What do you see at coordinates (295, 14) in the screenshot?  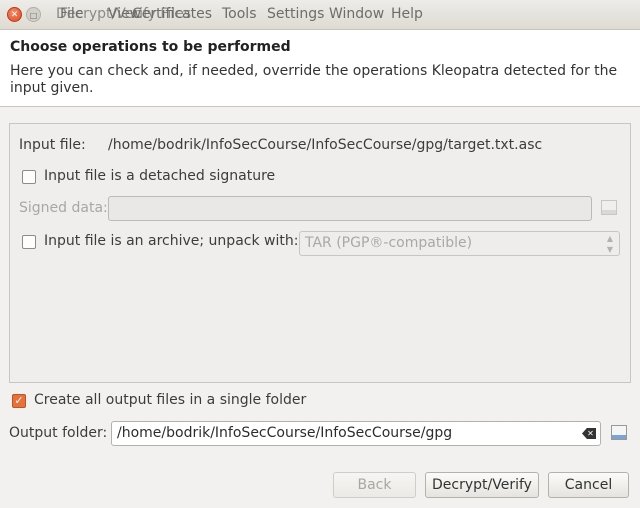 I see `menu-settings: Settings` at bounding box center [295, 14].